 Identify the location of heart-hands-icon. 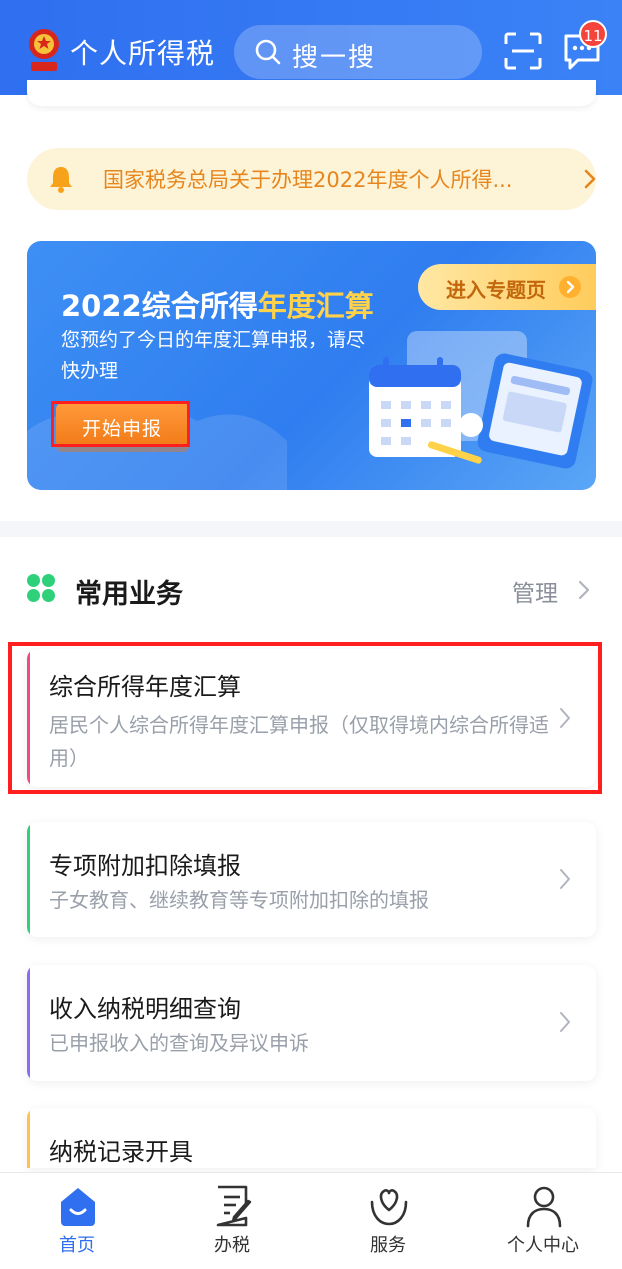
(389, 1207).